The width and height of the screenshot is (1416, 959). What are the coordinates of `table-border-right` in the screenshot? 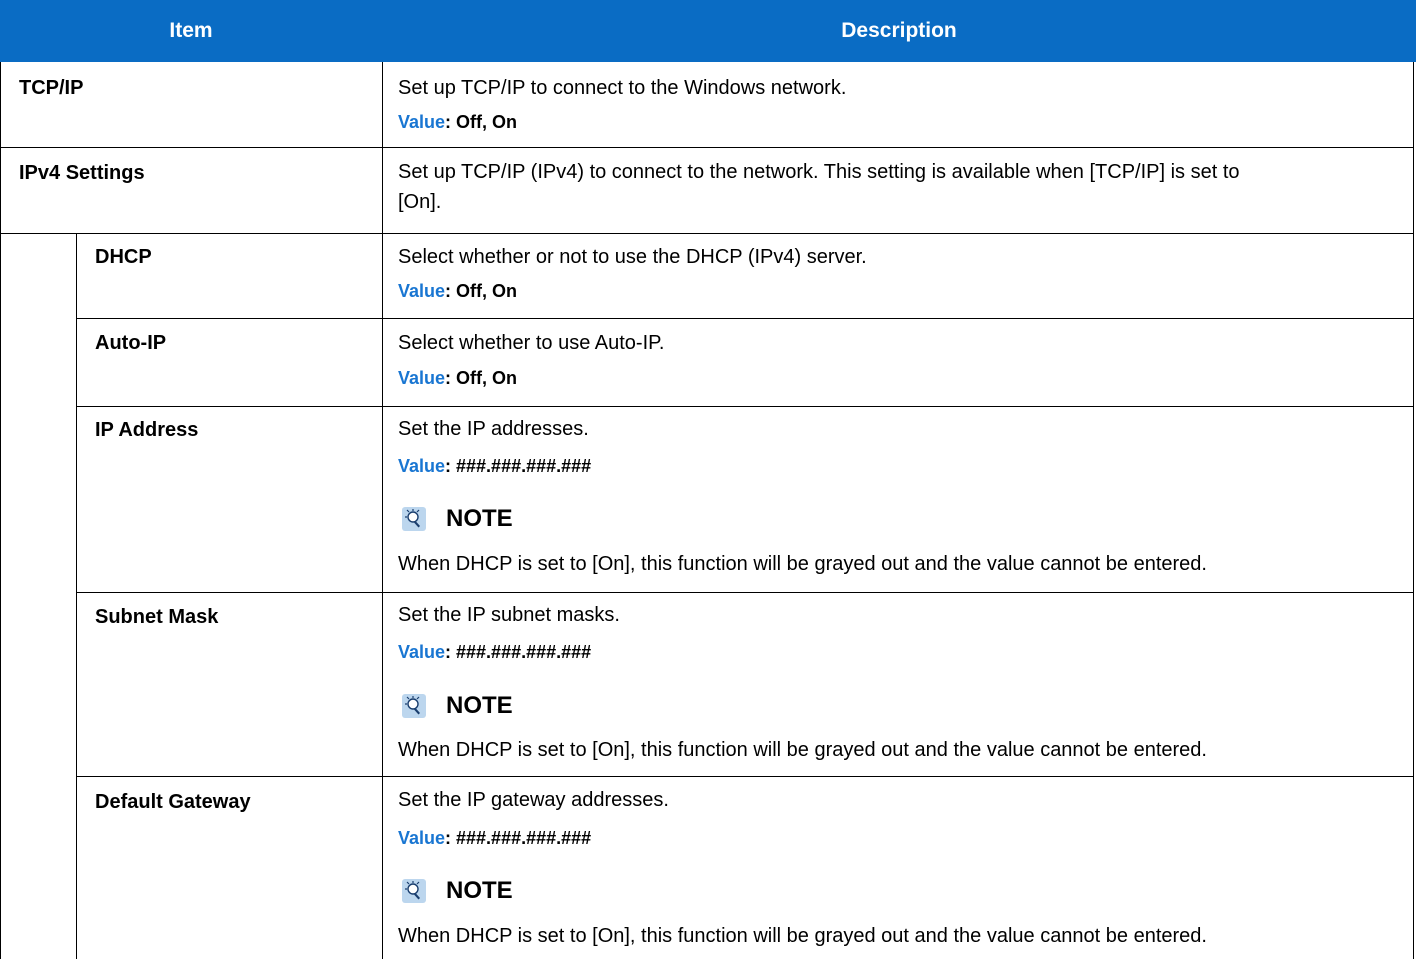 It's located at (1413, 510).